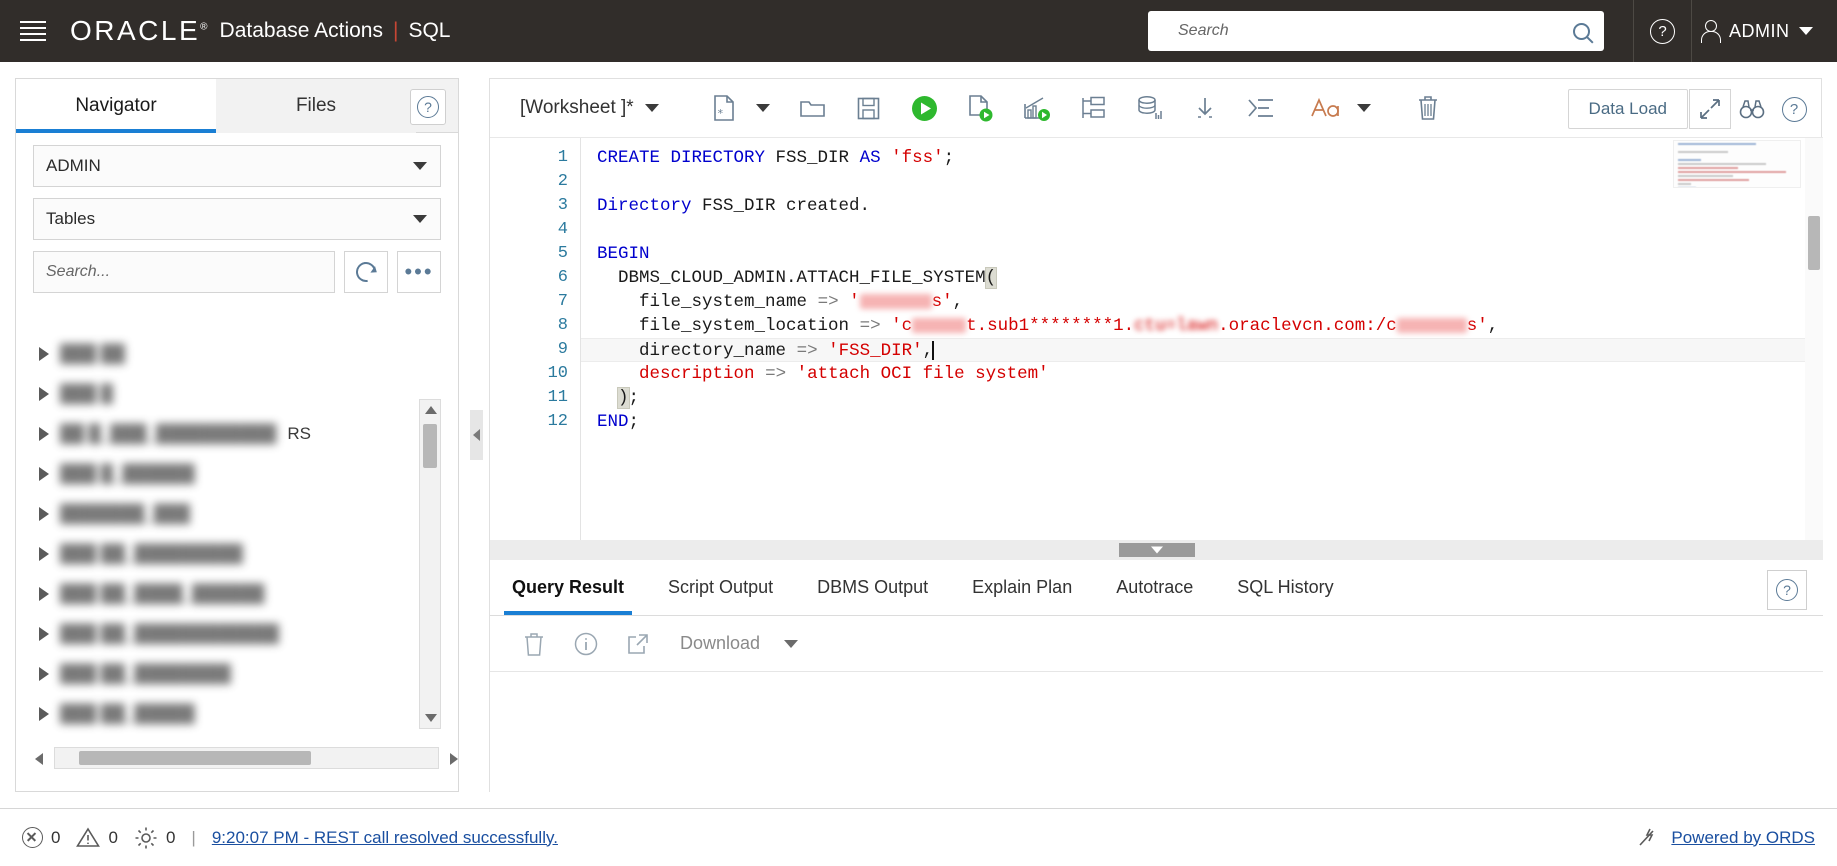 The image size is (1837, 866). Describe the element at coordinates (238, 674) in the screenshot. I see `tree-item: ███ ██_████████` at that location.